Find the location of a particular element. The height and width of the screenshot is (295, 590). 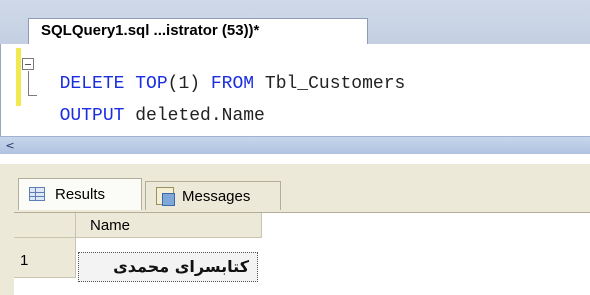

grid-corner is located at coordinates (45, 225).